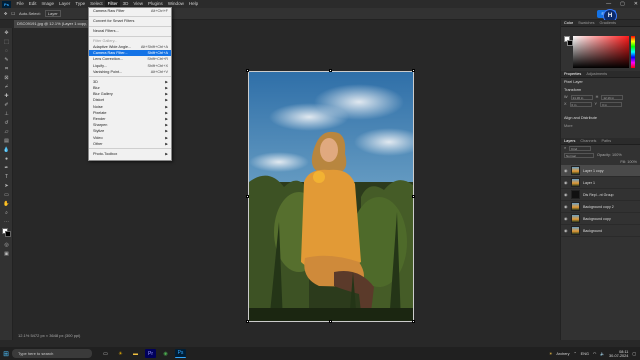 The height and width of the screenshot is (360, 640). I want to click on menu-edit: Edit, so click(32, 4).